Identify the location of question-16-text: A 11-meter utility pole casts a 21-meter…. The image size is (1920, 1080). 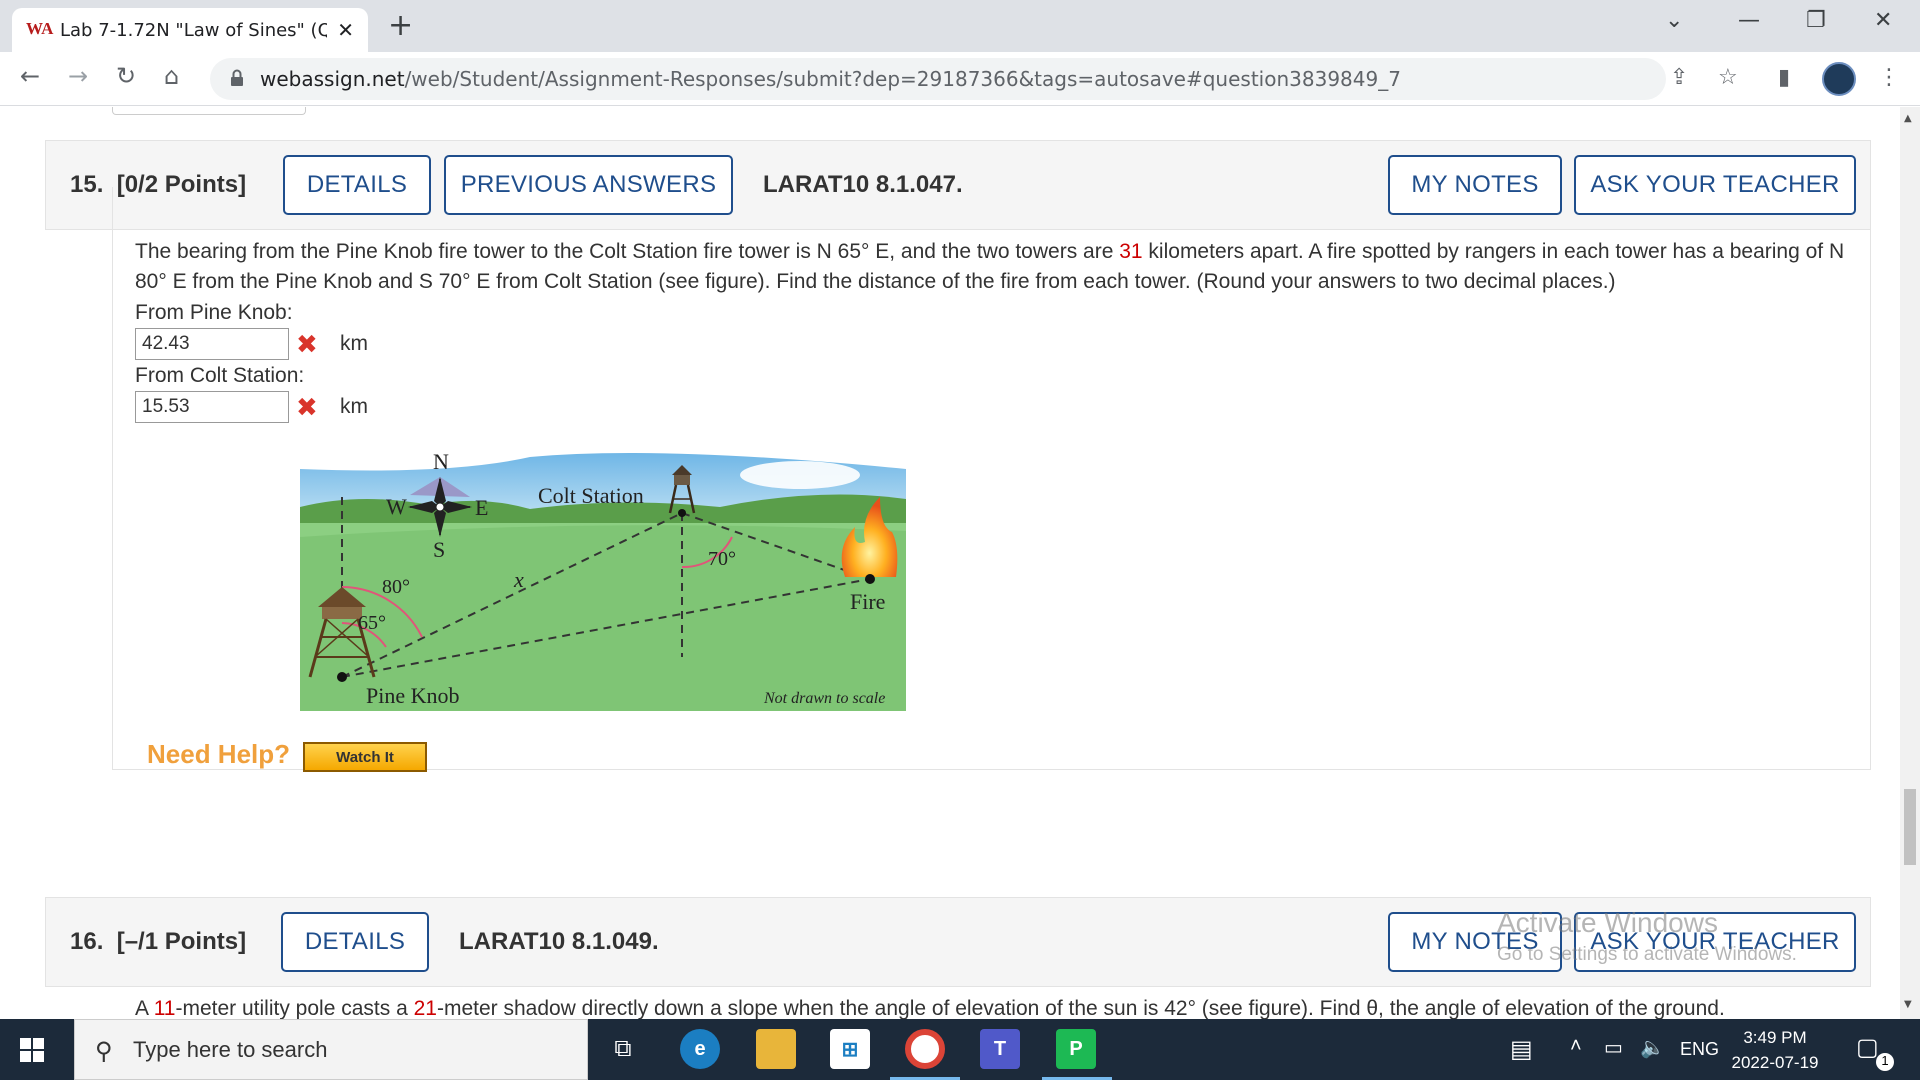
(930, 1008).